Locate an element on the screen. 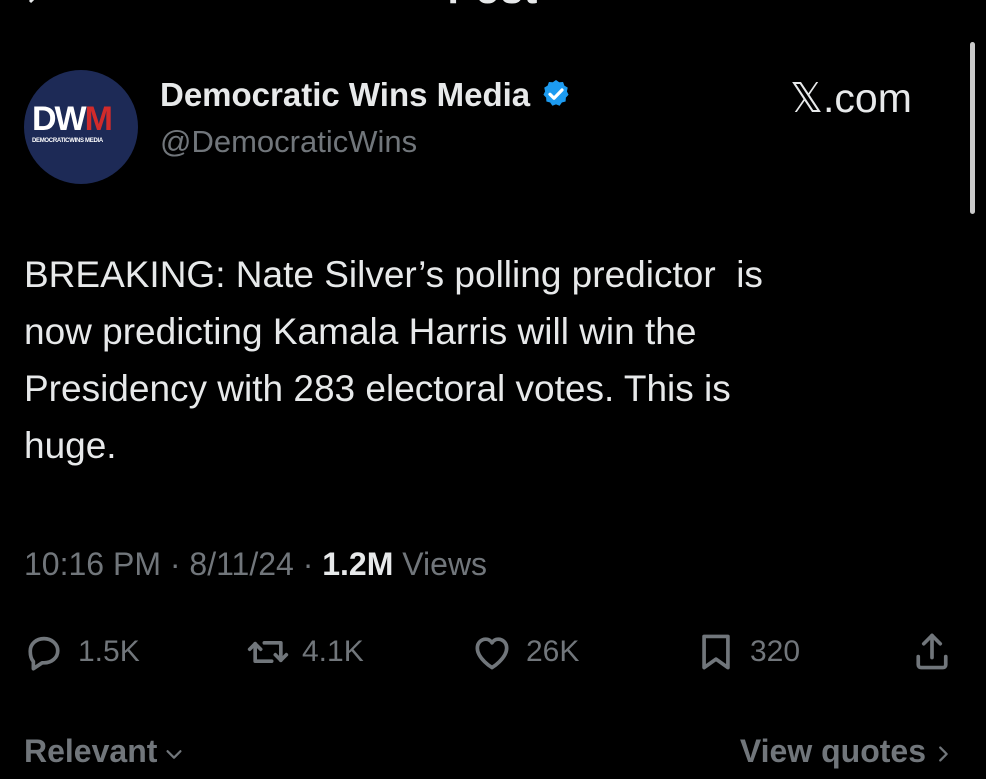  bookmark-button: 320 is located at coordinates (747, 652).